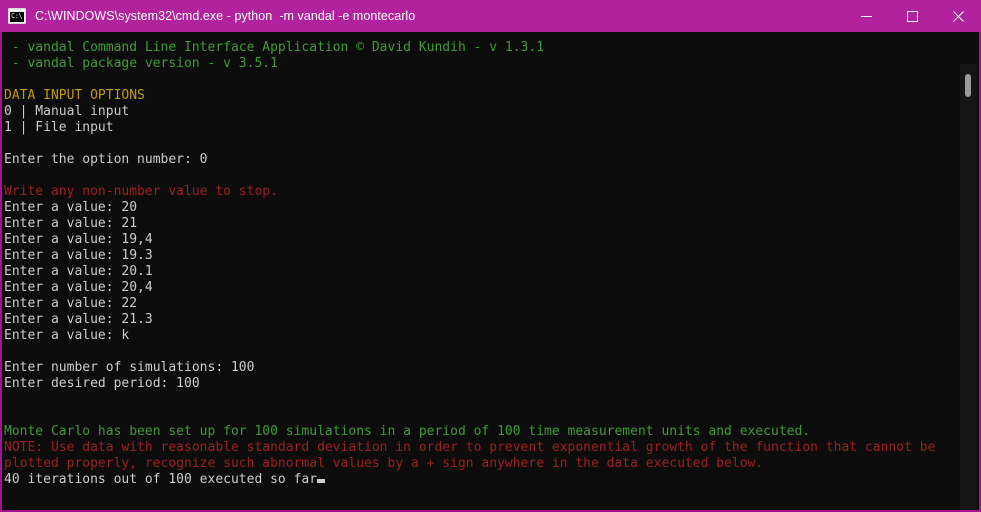 Image resolution: width=981 pixels, height=512 pixels. Describe the element at coordinates (484, 272) in the screenshot. I see `console-line: Enter a value: 20.1` at that location.